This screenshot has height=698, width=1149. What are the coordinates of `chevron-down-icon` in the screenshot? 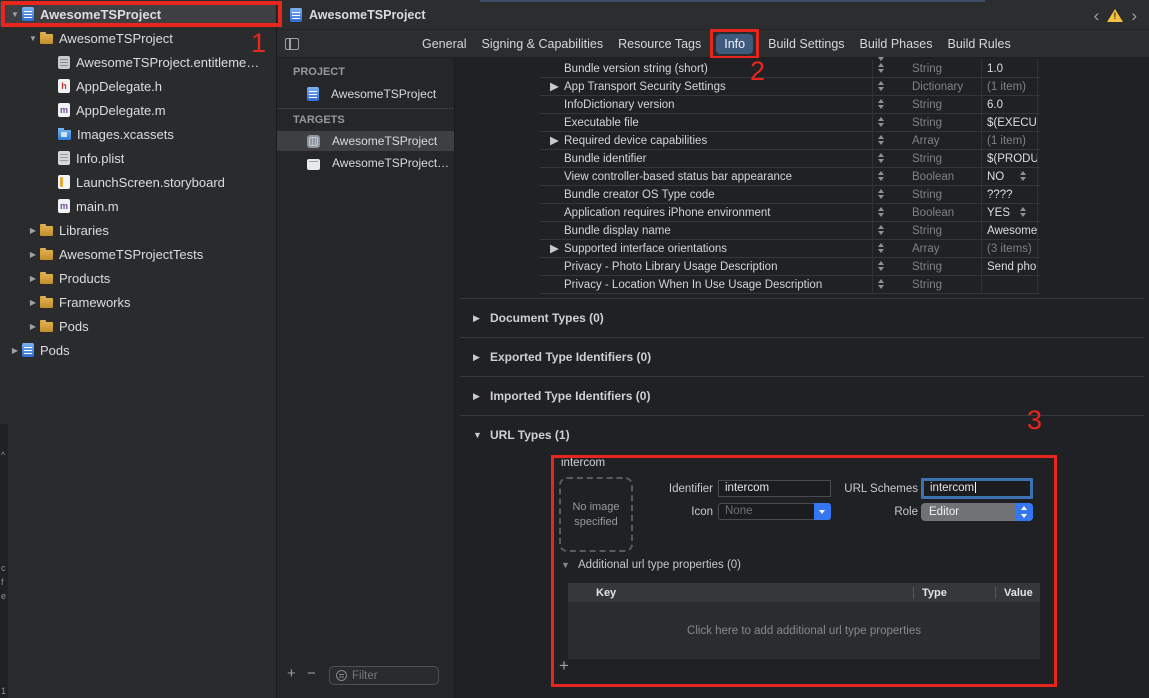 It's located at (822, 511).